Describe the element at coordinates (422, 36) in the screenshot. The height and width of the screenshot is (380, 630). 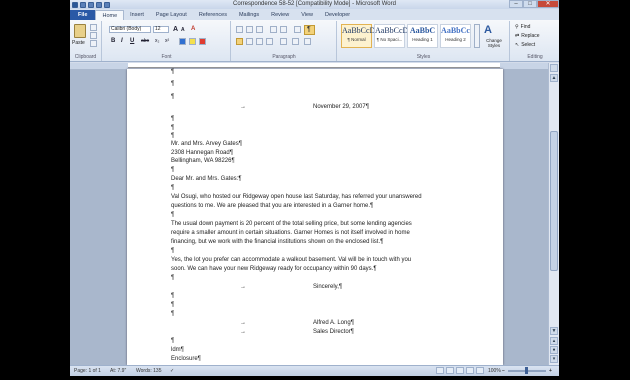
I see `style-heading-1: AaBbC Heading 1` at that location.